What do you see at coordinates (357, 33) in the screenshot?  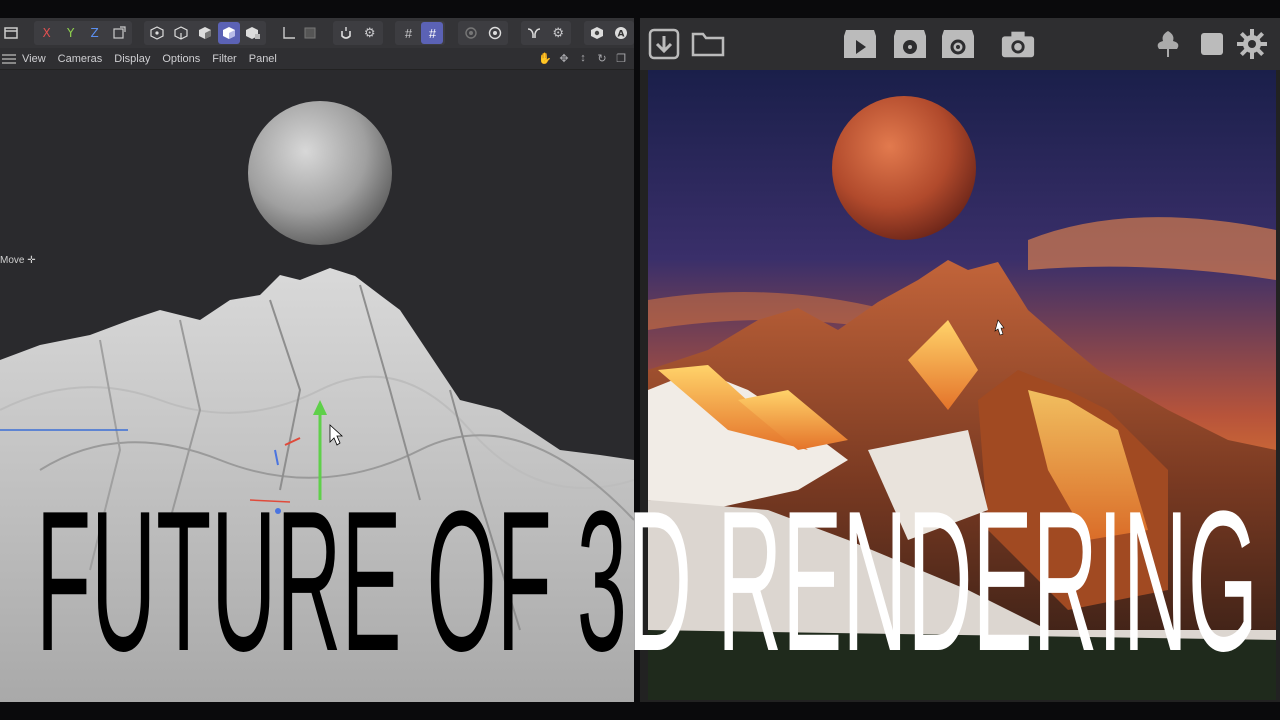 I see `modeling-group: ⚙` at bounding box center [357, 33].